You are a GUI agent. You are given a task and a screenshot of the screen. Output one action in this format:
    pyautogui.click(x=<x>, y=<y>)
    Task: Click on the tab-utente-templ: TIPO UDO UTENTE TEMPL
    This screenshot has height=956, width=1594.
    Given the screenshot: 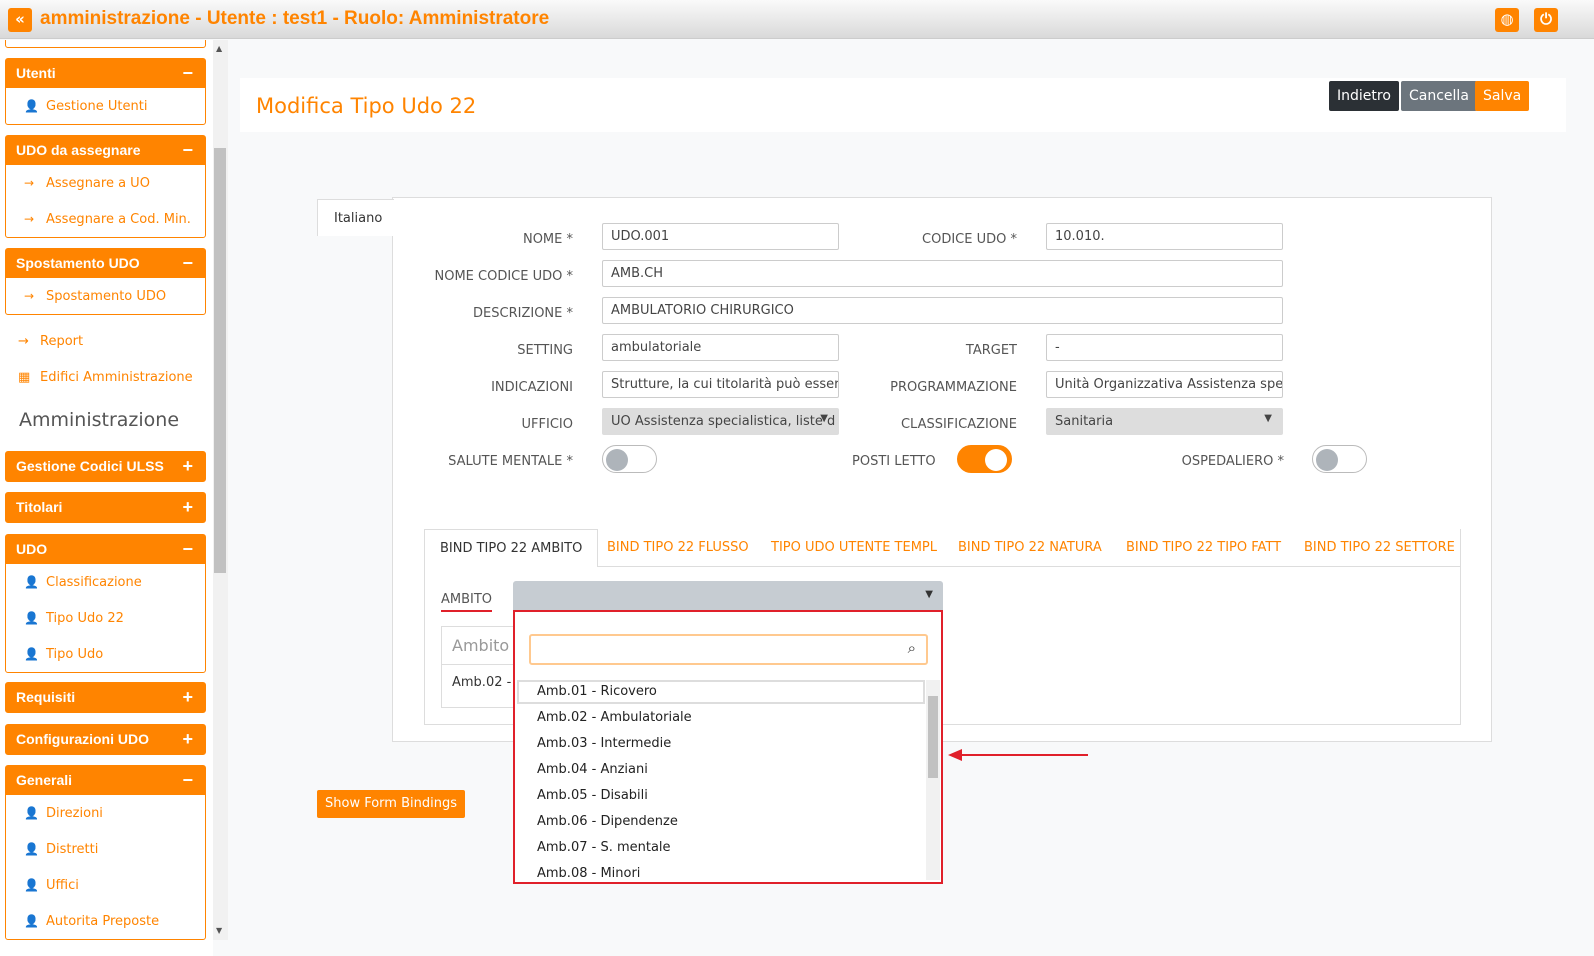 What is the action you would take?
    pyautogui.click(x=854, y=548)
    